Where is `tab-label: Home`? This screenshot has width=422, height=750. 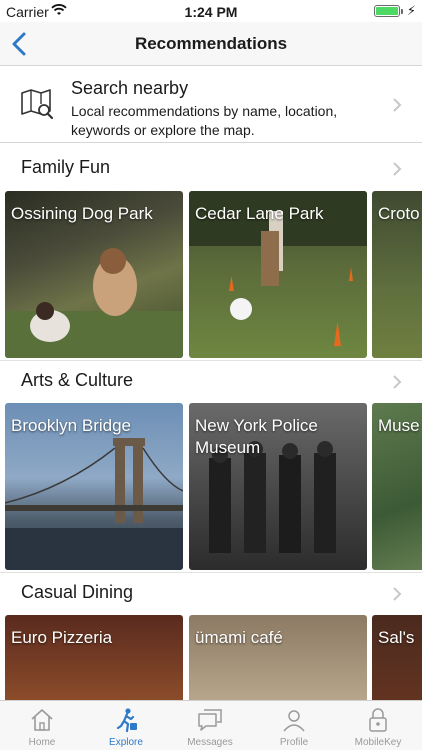 tab-label: Home is located at coordinates (42, 742).